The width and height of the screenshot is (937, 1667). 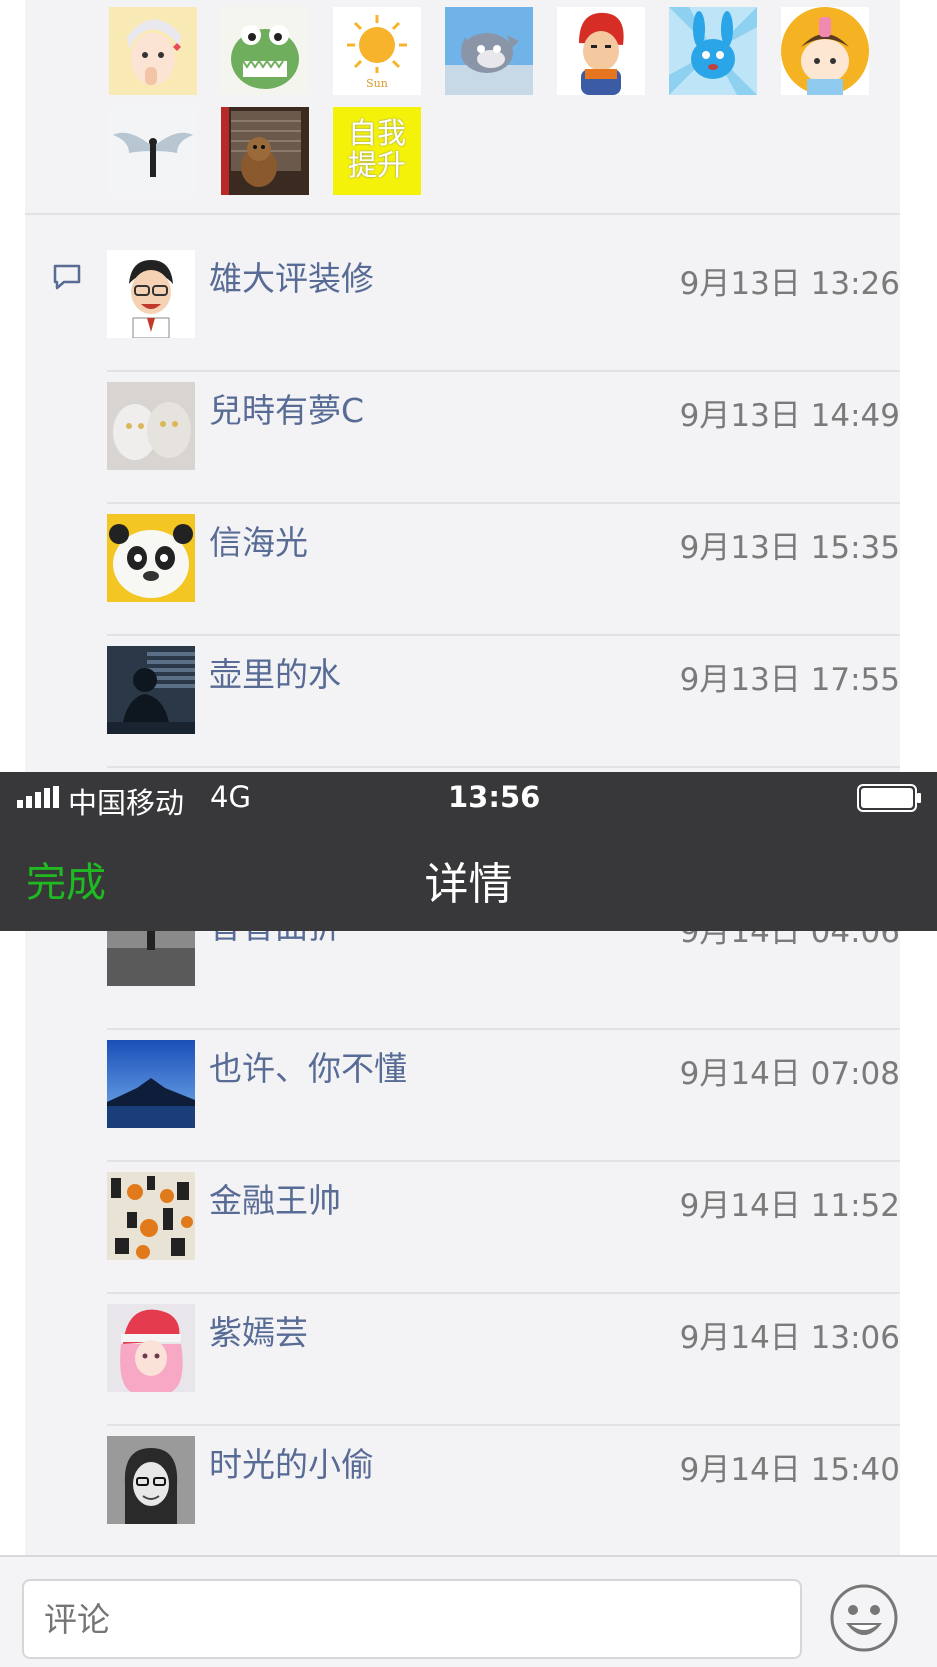 I want to click on comment-row: 时光的小偷 9月14日 15:40, so click(x=462, y=1492).